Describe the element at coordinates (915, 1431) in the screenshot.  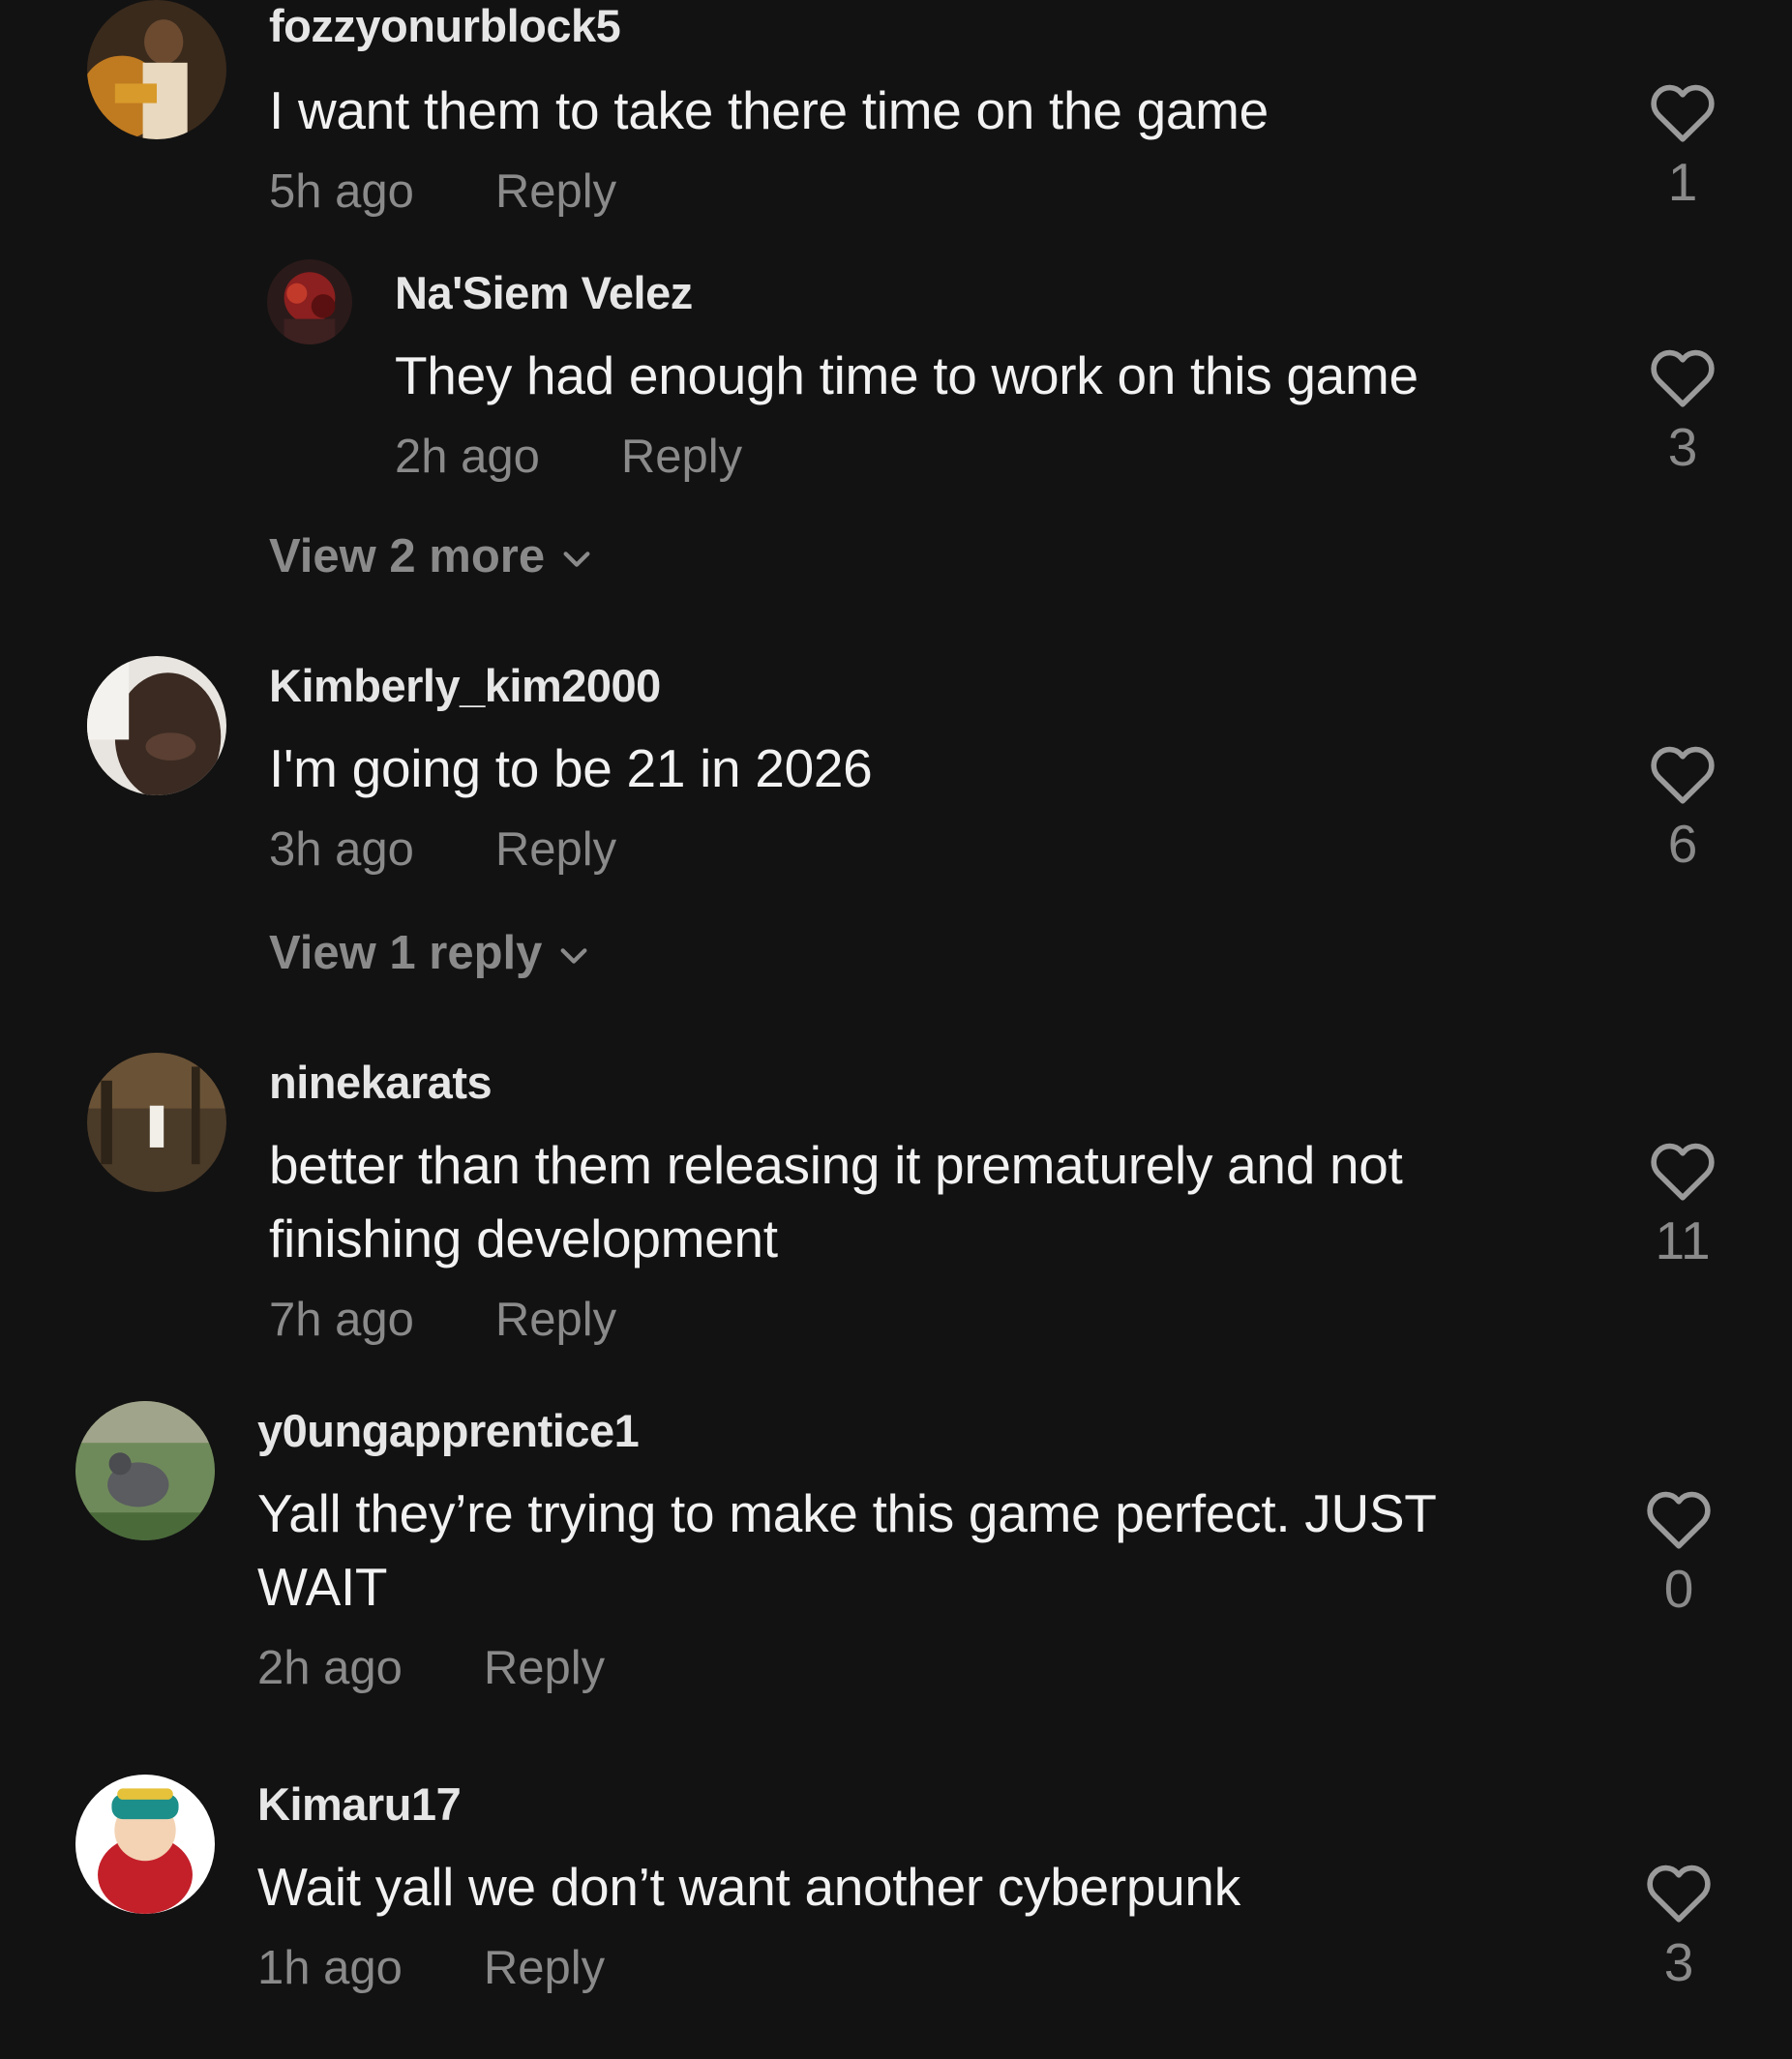
I see `comment-username: y0ungapprentice1` at that location.